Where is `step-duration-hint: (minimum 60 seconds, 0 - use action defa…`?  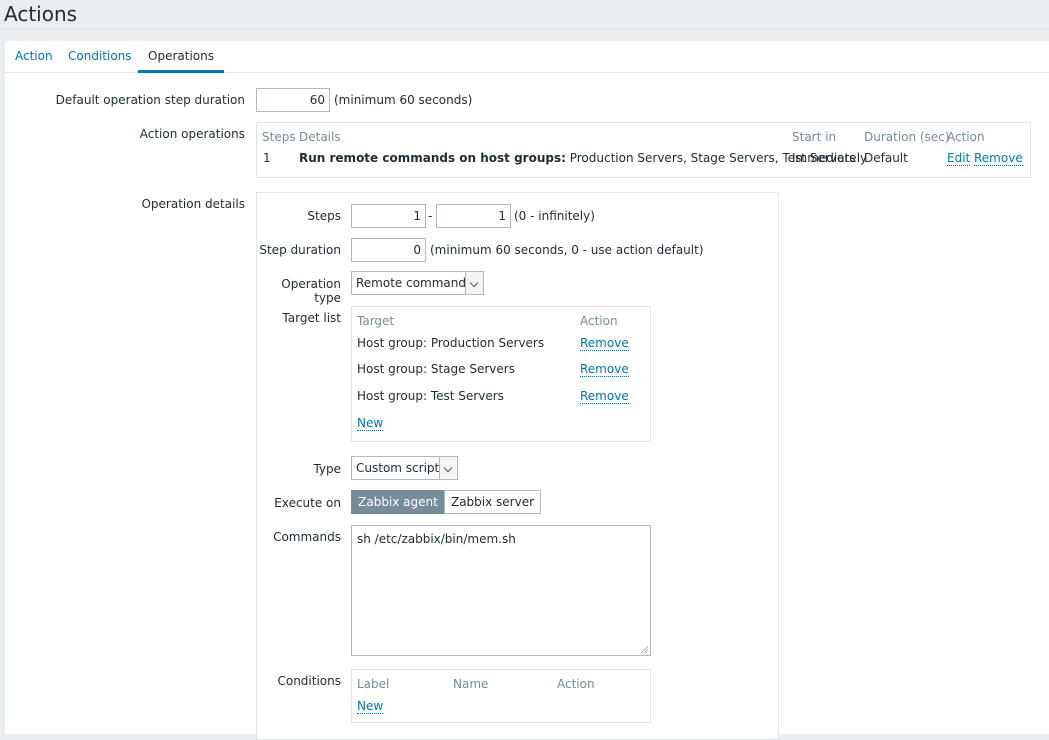
step-duration-hint: (minimum 60 seconds, 0 - use action defa… is located at coordinates (567, 250).